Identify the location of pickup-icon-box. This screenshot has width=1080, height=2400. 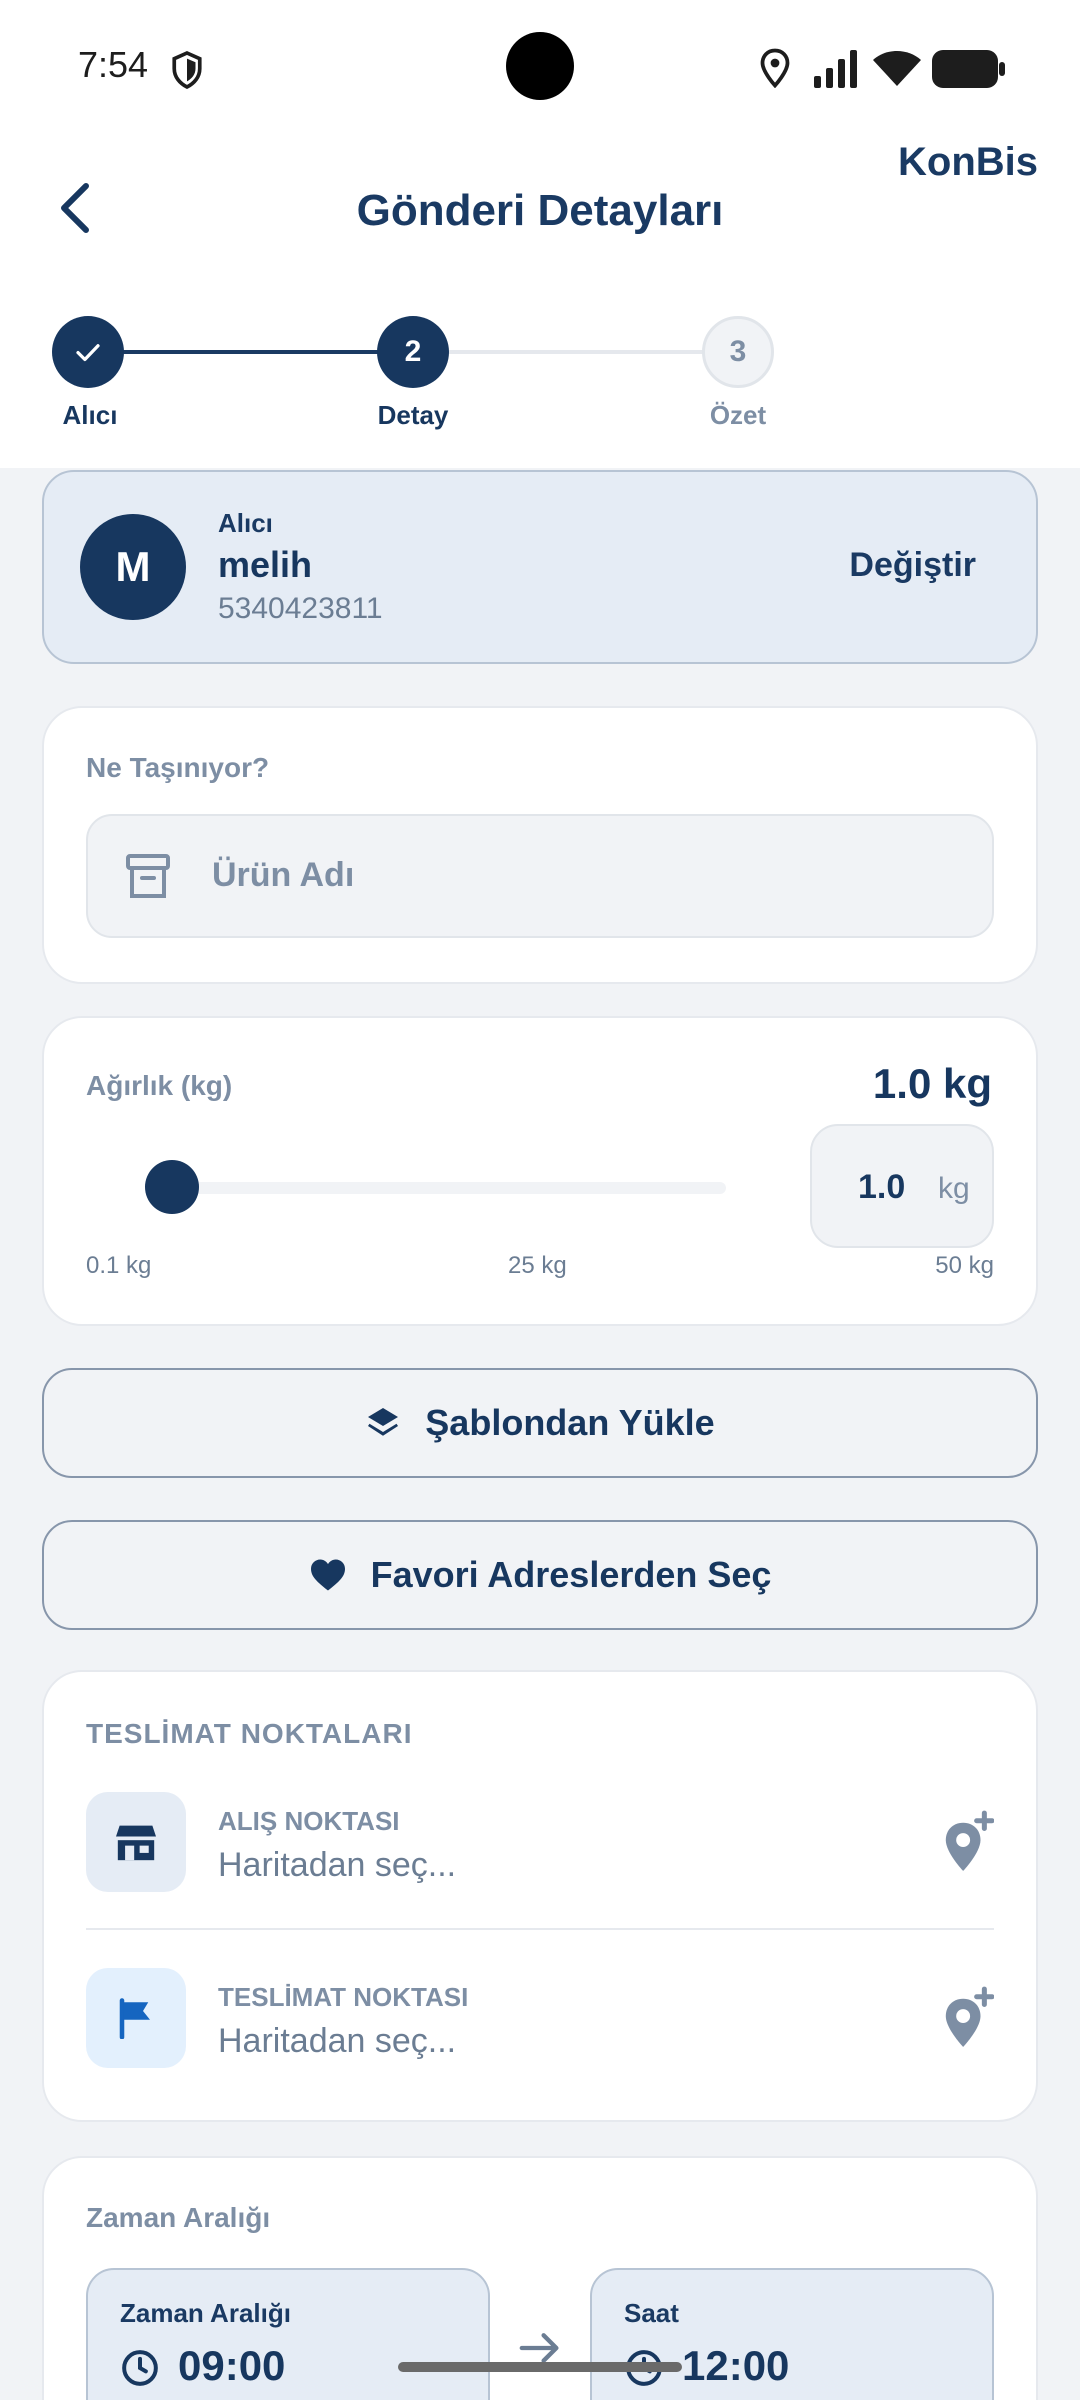
(136, 1842).